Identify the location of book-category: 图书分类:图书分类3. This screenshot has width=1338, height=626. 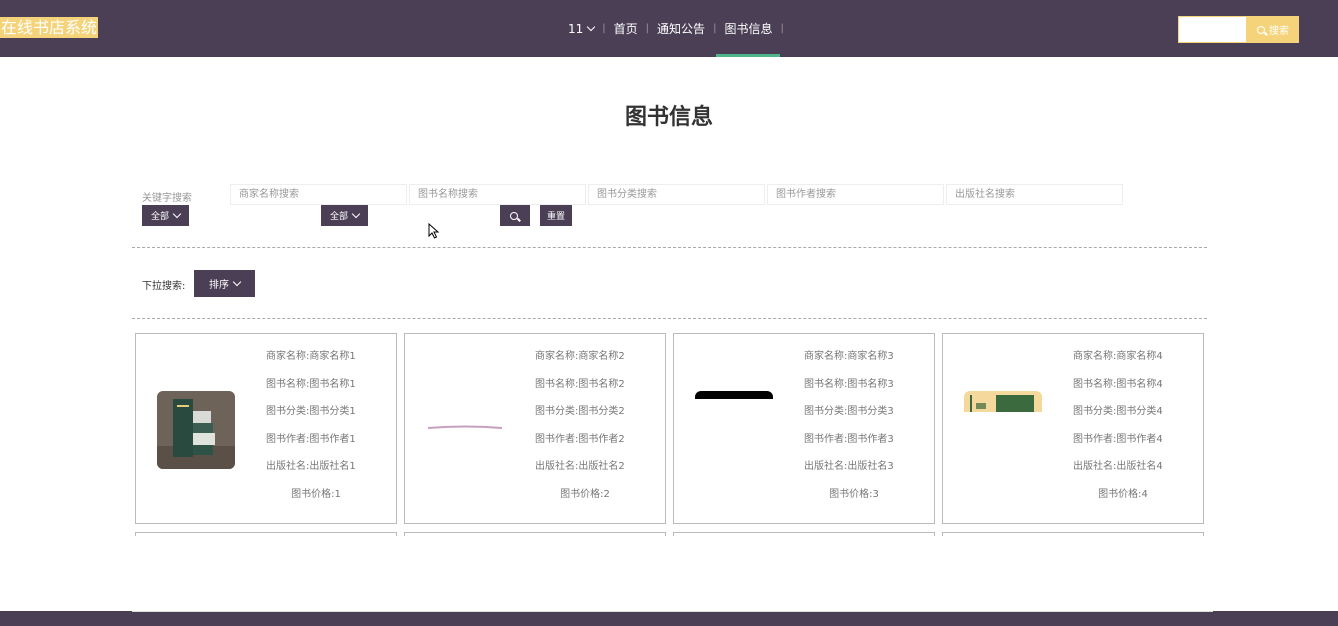
(849, 411).